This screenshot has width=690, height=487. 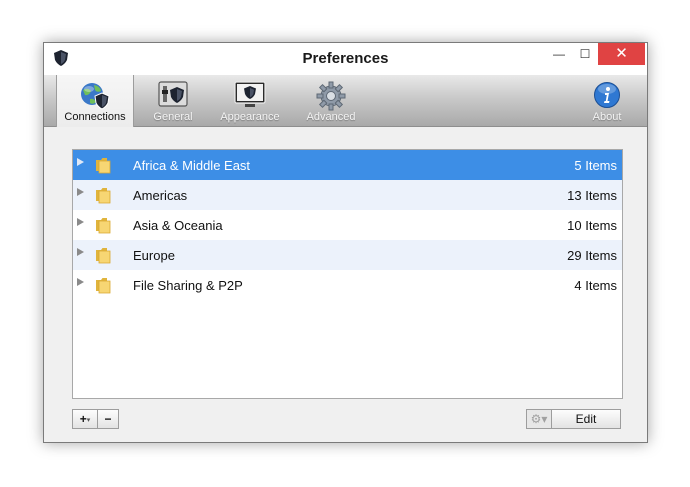 I want to click on list-item: File Sharing & P2P 4 Items, so click(x=347, y=285).